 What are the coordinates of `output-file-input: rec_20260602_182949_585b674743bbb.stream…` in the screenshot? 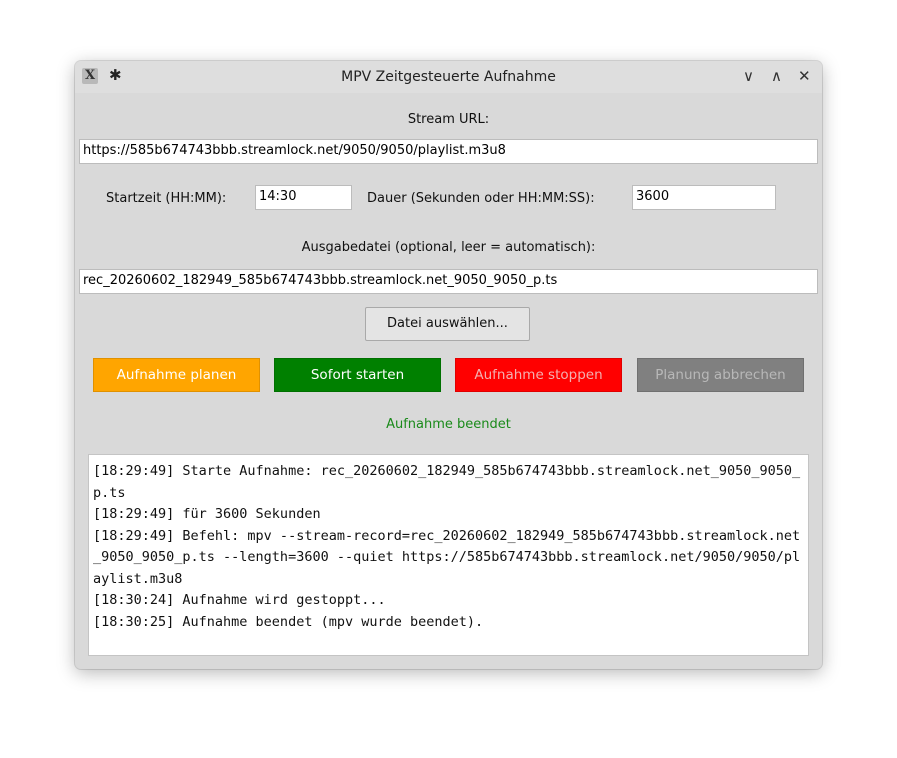 It's located at (448, 281).